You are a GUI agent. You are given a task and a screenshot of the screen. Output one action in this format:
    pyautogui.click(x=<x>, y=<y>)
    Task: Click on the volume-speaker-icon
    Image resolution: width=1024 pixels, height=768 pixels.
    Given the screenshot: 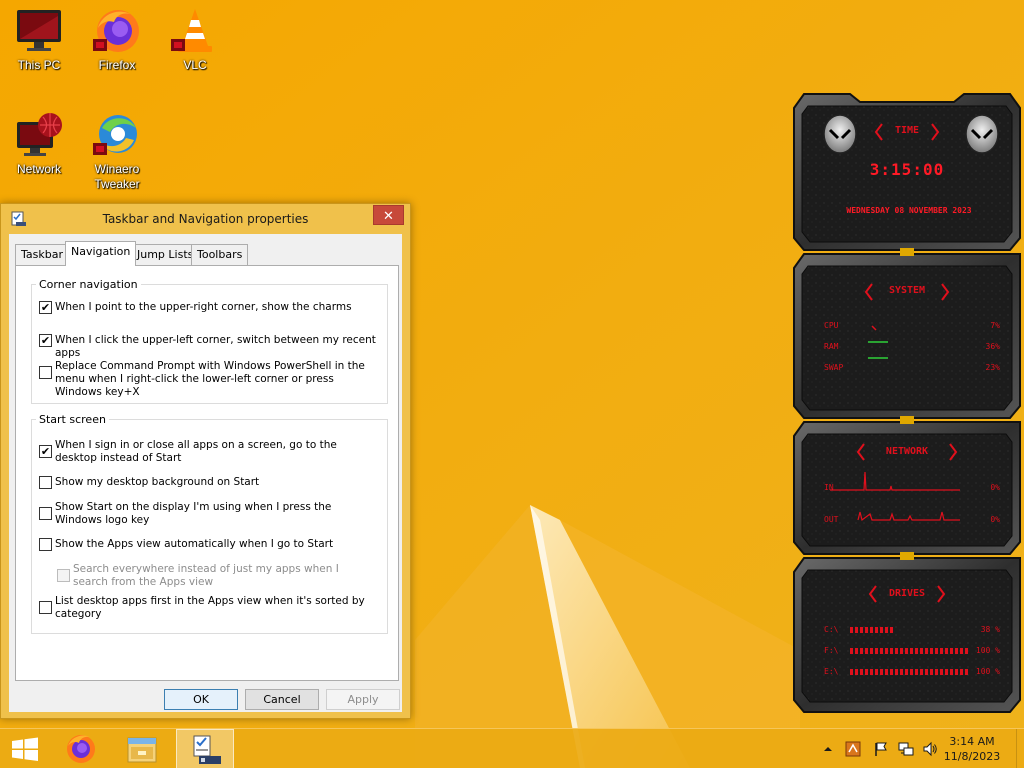 What is the action you would take?
    pyautogui.click(x=930, y=749)
    